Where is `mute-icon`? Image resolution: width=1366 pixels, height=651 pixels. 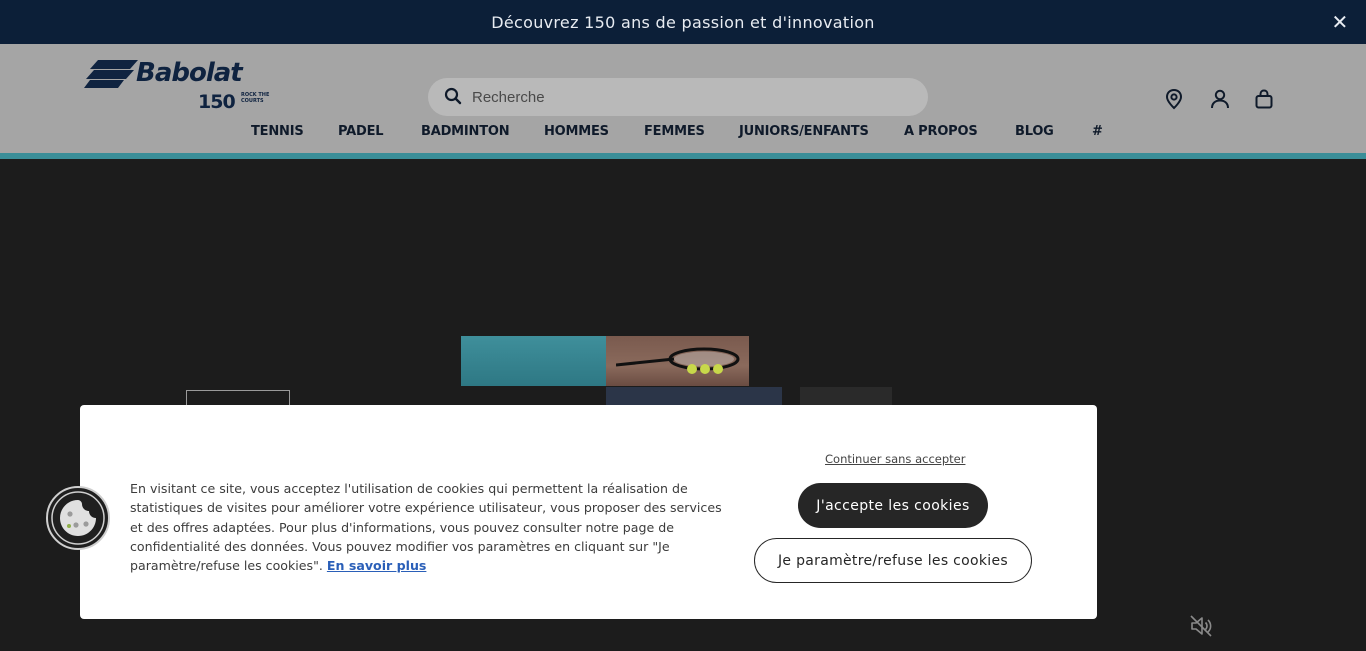
mute-icon is located at coordinates (1201, 626).